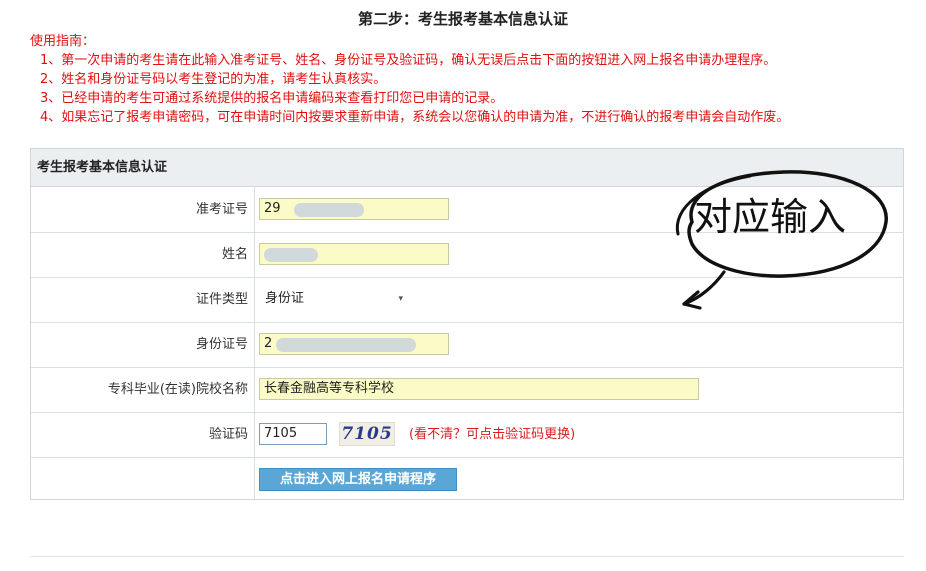  What do you see at coordinates (467, 556) in the screenshot?
I see `divider` at bounding box center [467, 556].